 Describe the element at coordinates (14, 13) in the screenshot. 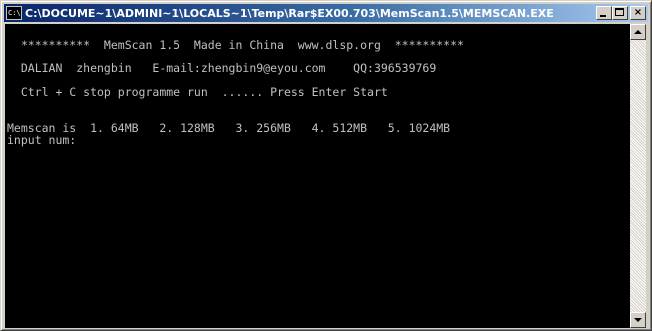

I see `console-app-icon: C:\` at that location.